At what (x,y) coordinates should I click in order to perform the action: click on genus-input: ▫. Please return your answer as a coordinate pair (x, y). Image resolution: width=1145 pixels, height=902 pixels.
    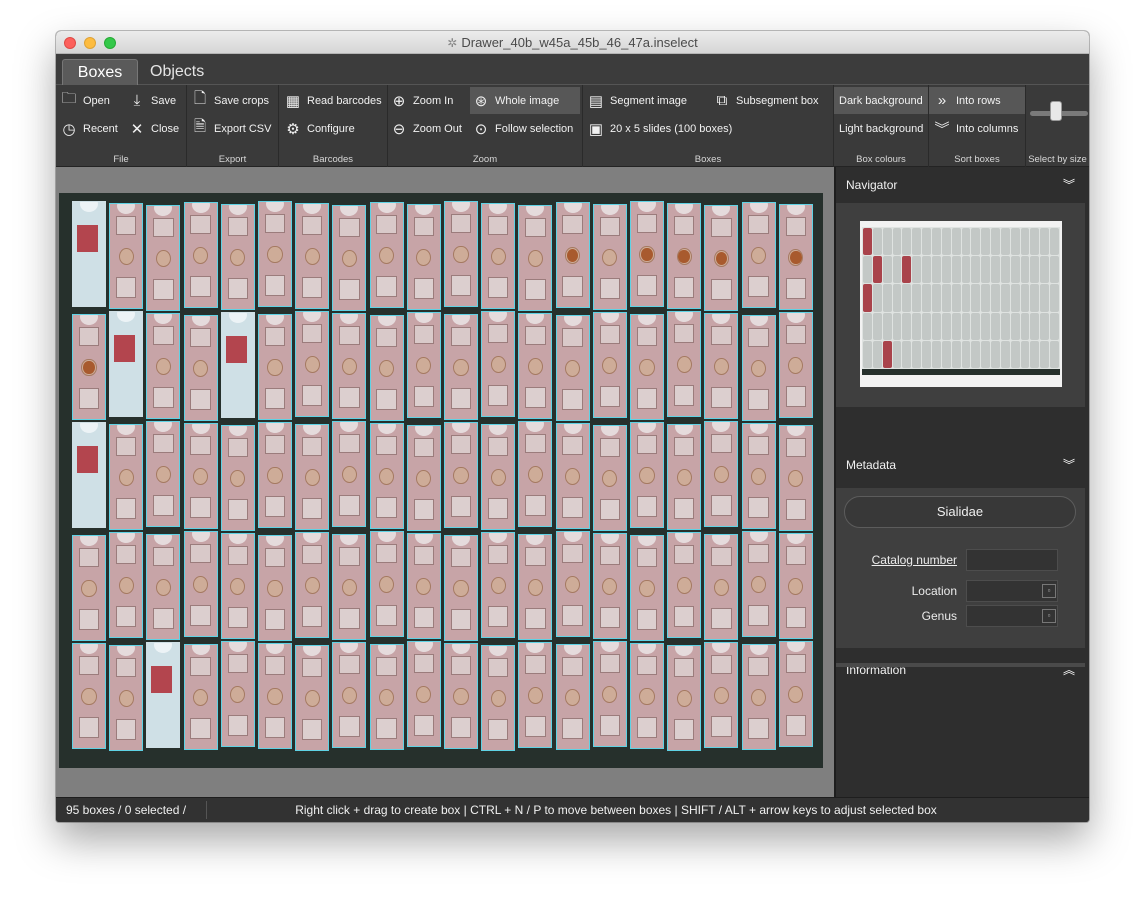
    Looking at the image, I should click on (1012, 616).